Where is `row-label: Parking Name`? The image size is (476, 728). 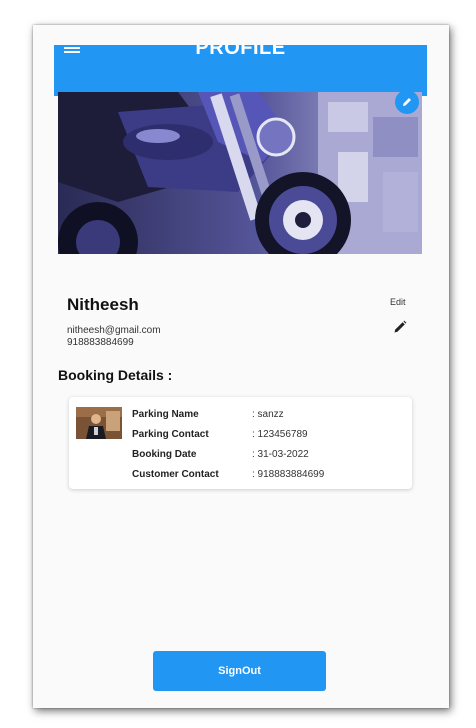
row-label: Parking Name is located at coordinates (165, 414).